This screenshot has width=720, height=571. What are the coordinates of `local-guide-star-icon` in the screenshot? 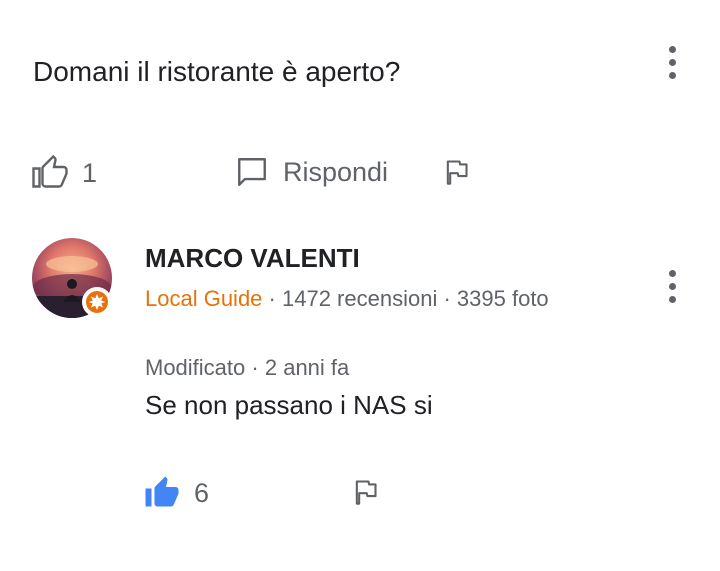 It's located at (97, 302).